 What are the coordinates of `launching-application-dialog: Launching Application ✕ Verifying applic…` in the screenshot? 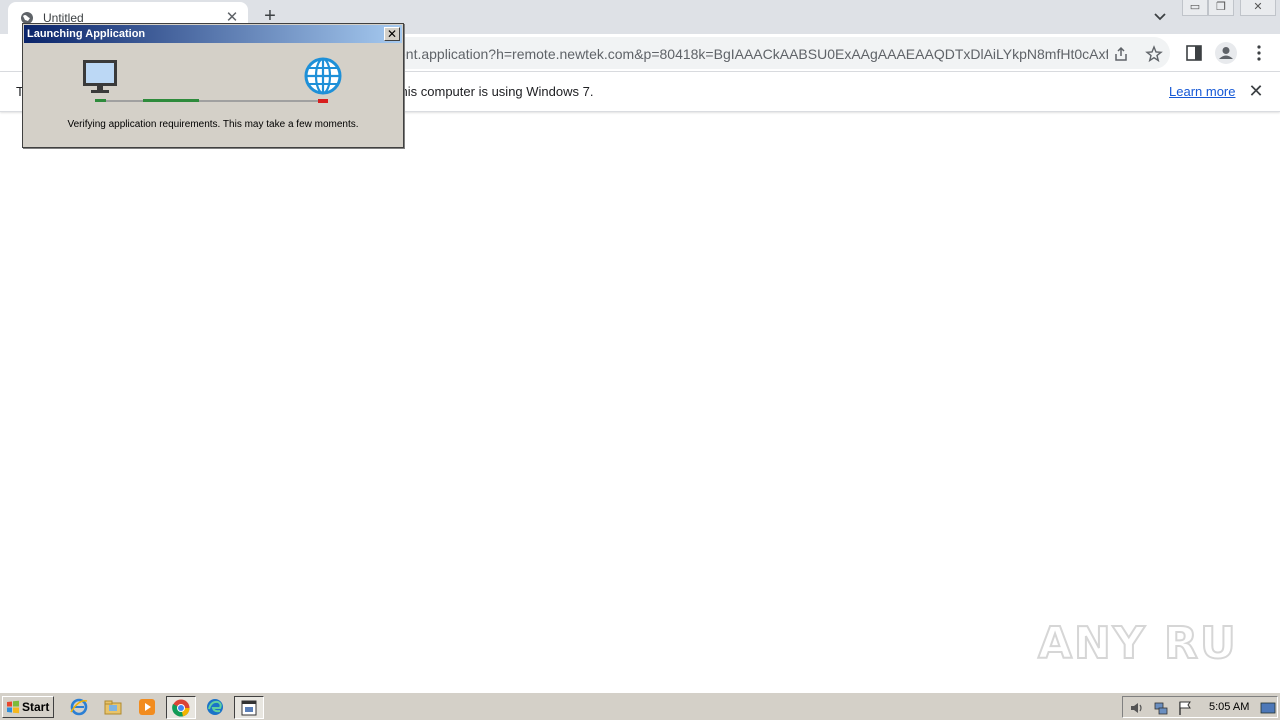 It's located at (213, 85).